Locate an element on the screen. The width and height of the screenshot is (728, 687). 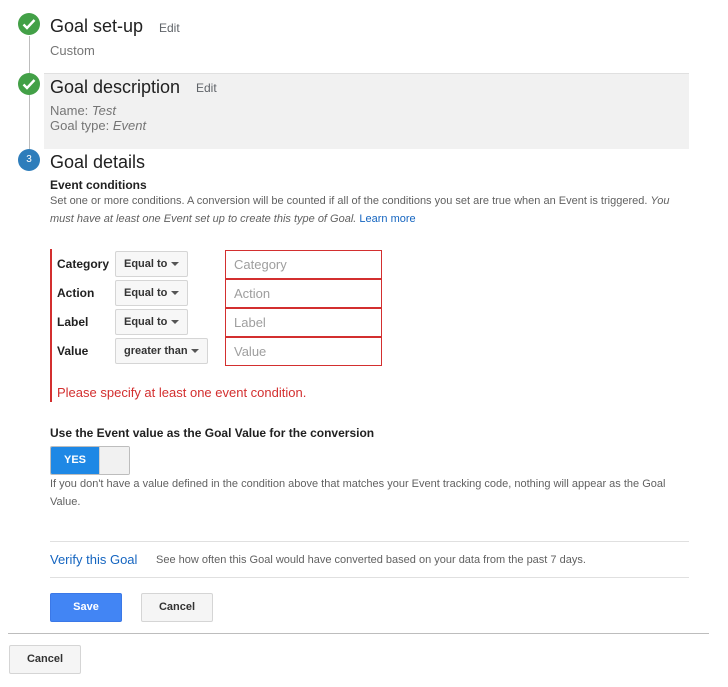
label-operator-dropdown: Equal to is located at coordinates (151, 322).